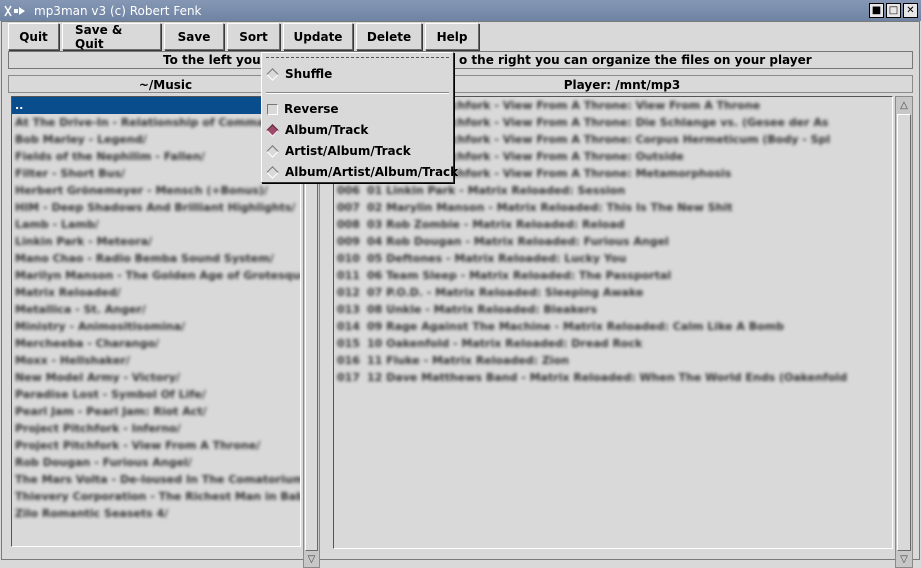 The width and height of the screenshot is (921, 568). What do you see at coordinates (357, 109) in the screenshot?
I see `menu-item-reverse: Reverse` at bounding box center [357, 109].